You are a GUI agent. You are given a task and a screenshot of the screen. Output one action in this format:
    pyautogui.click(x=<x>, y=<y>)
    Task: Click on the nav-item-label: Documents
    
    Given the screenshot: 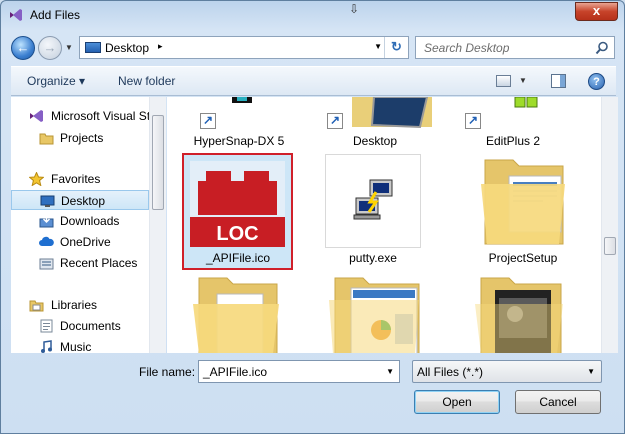 What is the action you would take?
    pyautogui.click(x=90, y=326)
    